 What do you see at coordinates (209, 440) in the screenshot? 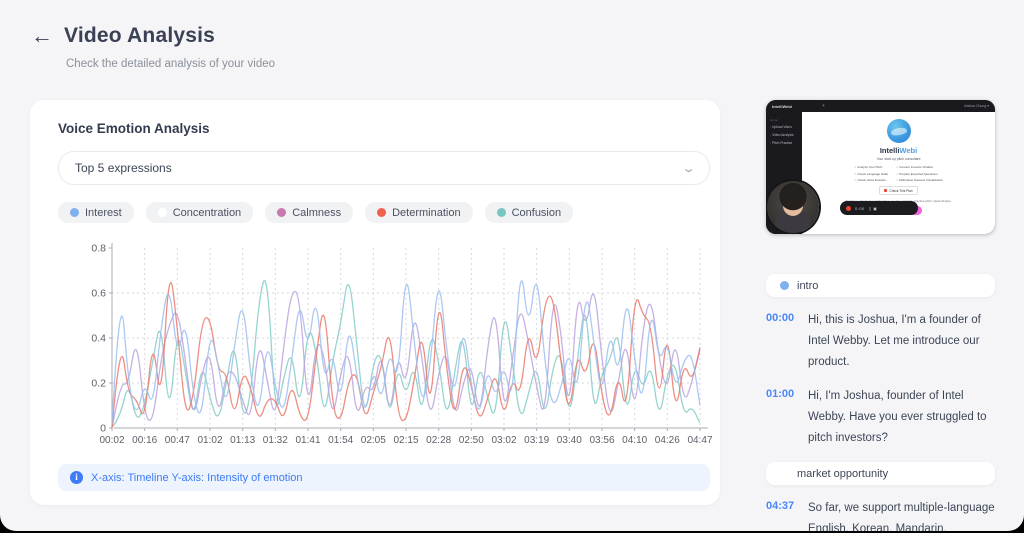
I see `x-tick-label: 01:02` at bounding box center [209, 440].